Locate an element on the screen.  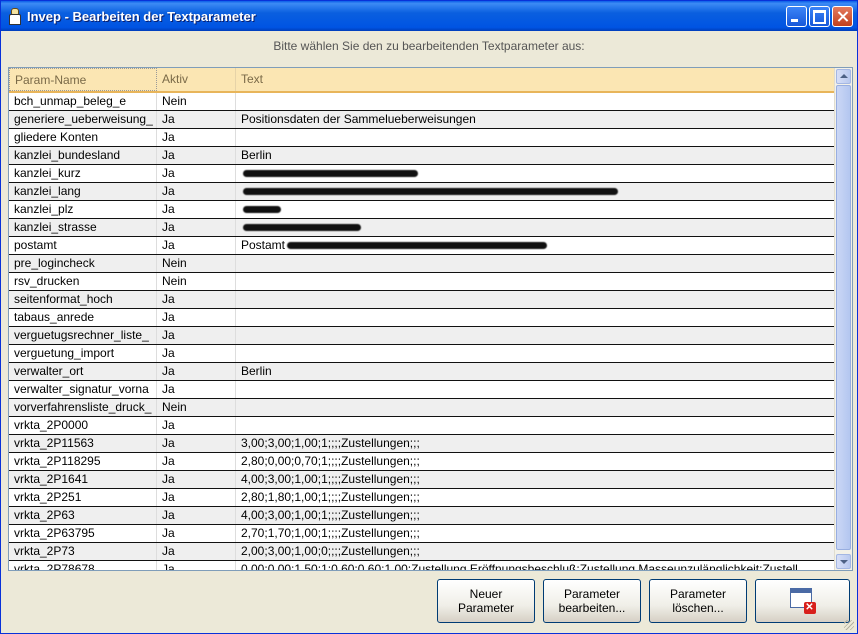
cell-text-value: 2,80;0,00;0,70;1;;;;Zustellungen;;; is located at coordinates (330, 461).